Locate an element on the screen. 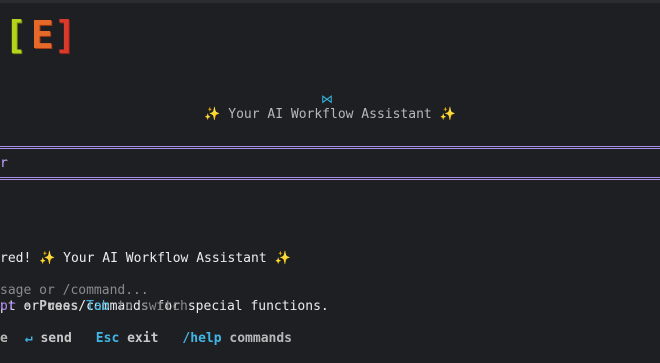  press-label: Press is located at coordinates (59, 306).